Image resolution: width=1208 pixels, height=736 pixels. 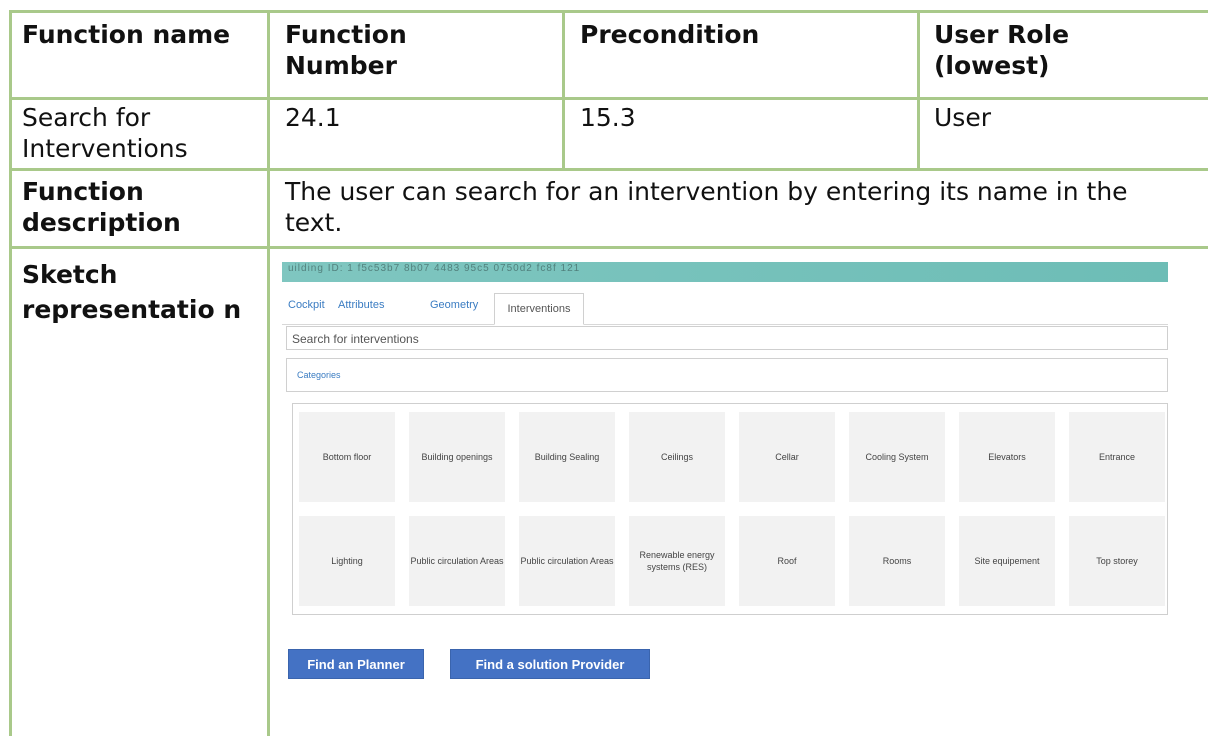 What do you see at coordinates (361, 305) in the screenshot?
I see `tab-attributes: Attributes` at bounding box center [361, 305].